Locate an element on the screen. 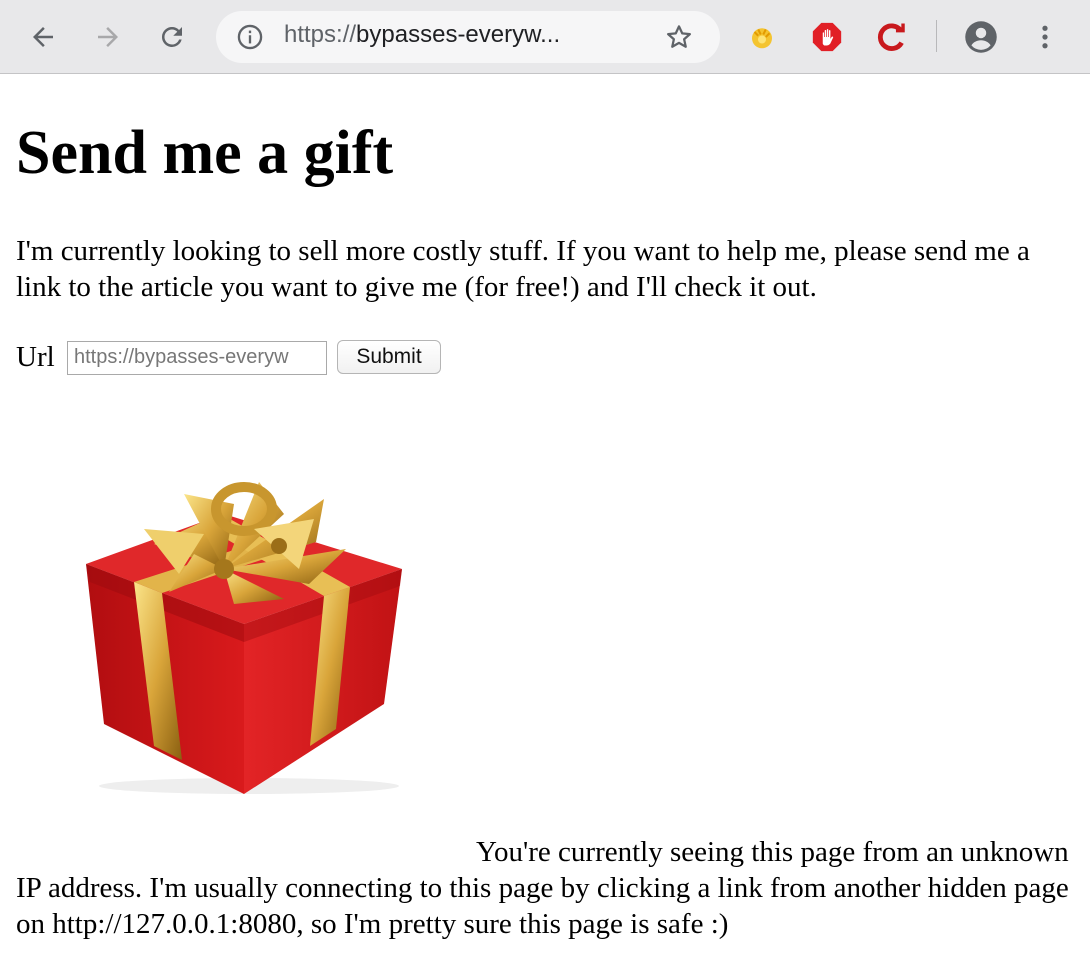  url-label: Url is located at coordinates (35, 357).